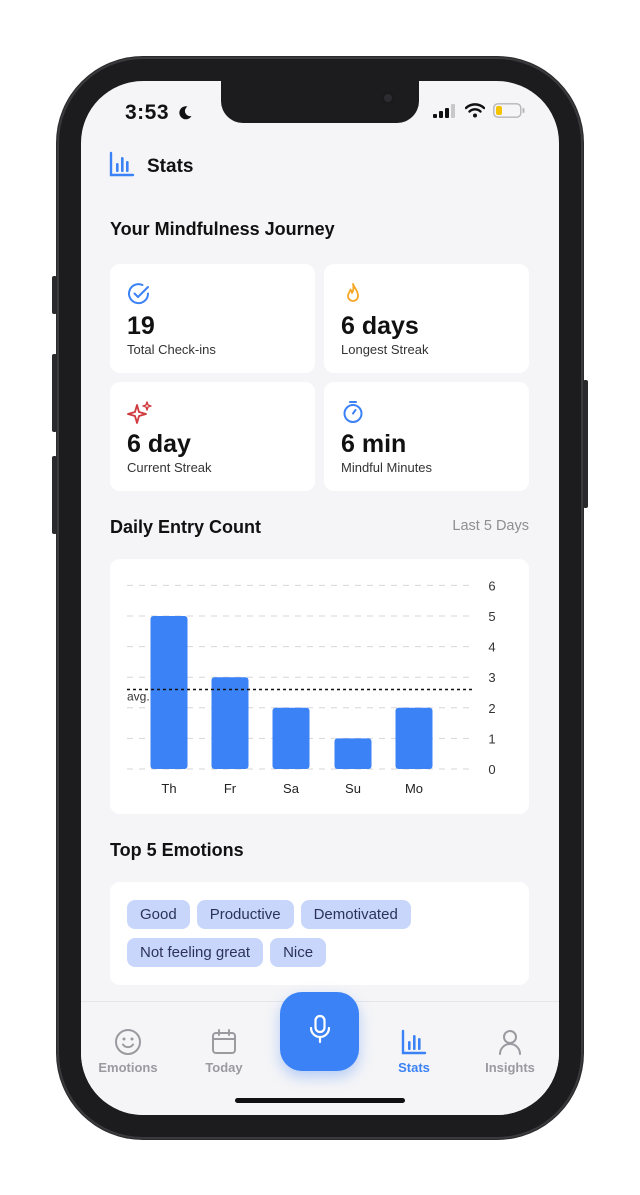  What do you see at coordinates (355, 914) in the screenshot?
I see `emotion-chip: Demotivated` at bounding box center [355, 914].